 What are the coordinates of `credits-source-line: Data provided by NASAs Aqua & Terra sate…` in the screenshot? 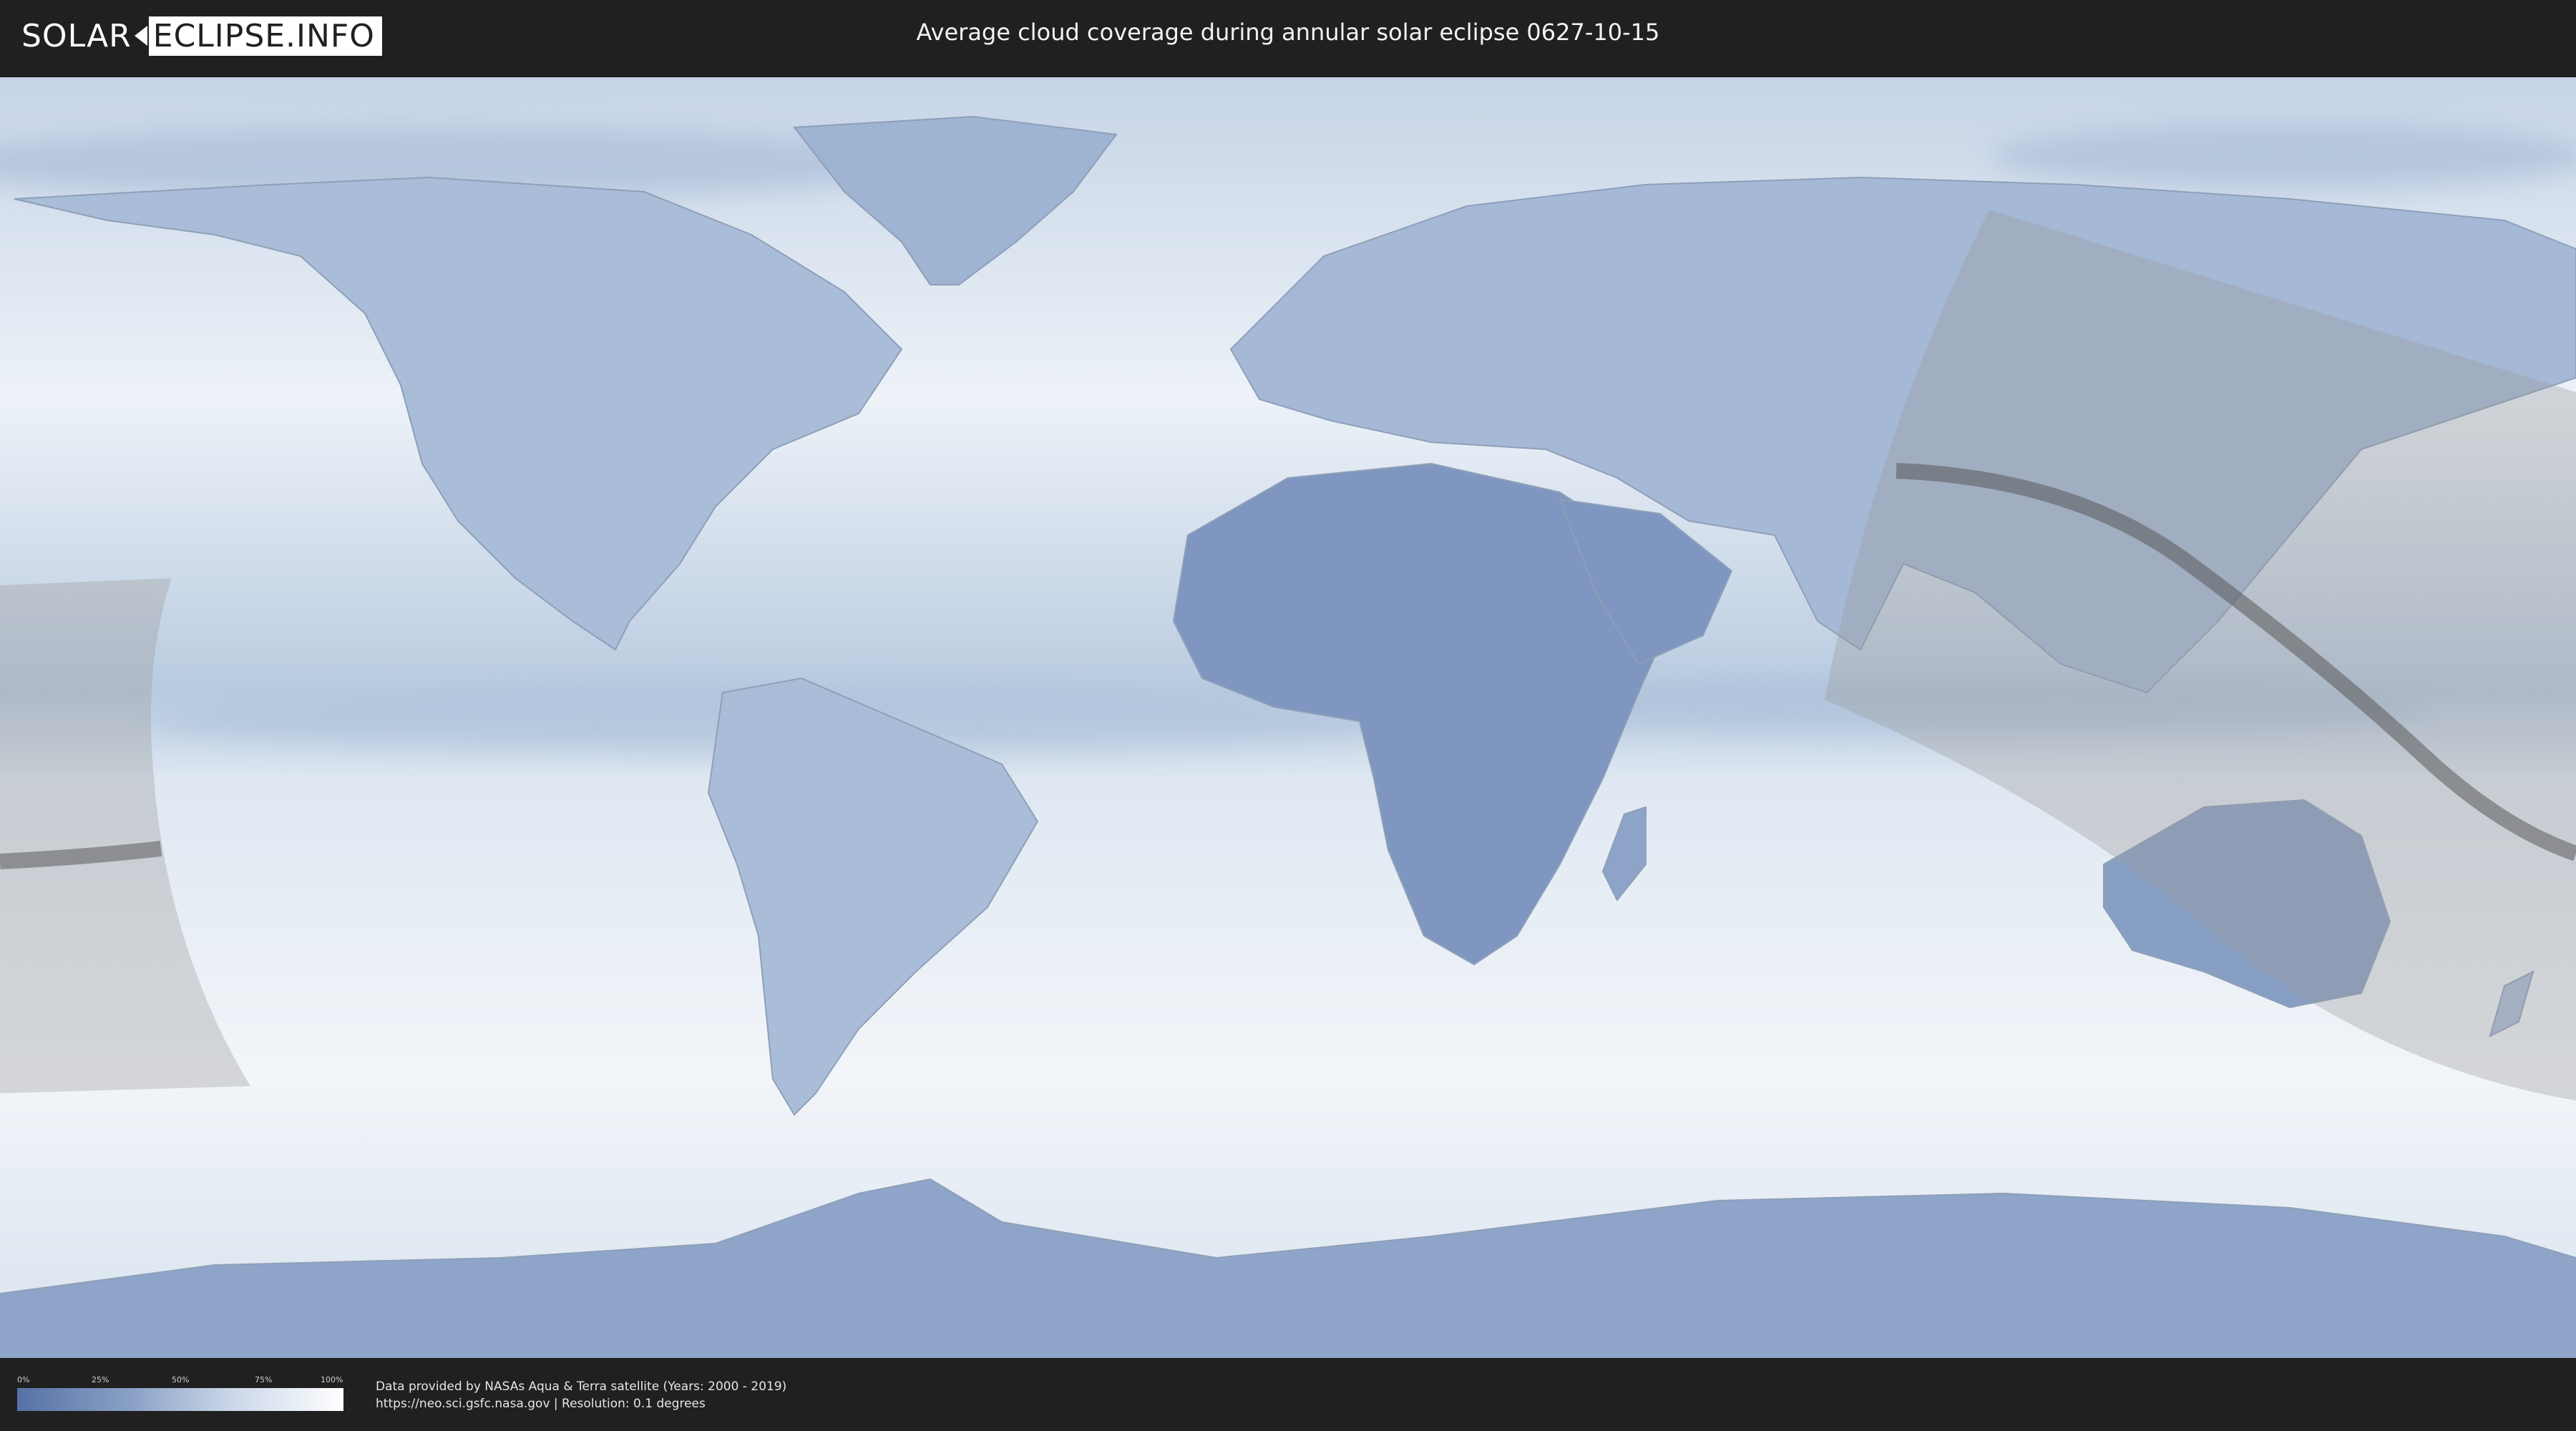 It's located at (581, 1386).